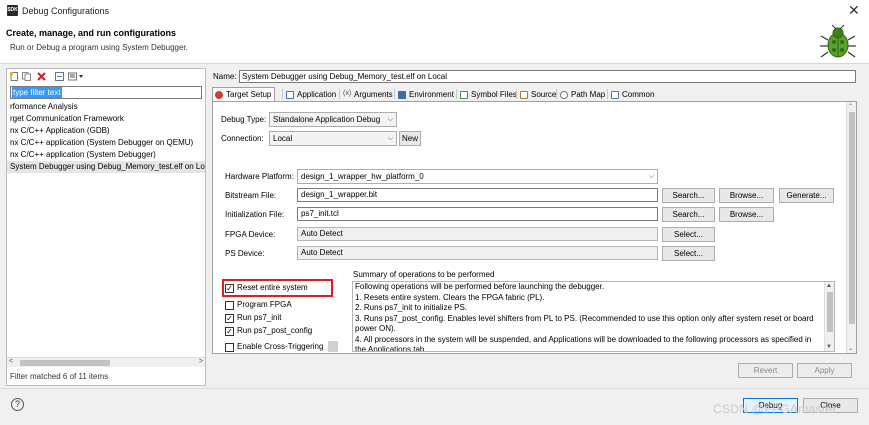 Image resolution: width=869 pixels, height=425 pixels. Describe the element at coordinates (259, 176) in the screenshot. I see `hardware-platform-label: Hardware Platform:` at that location.